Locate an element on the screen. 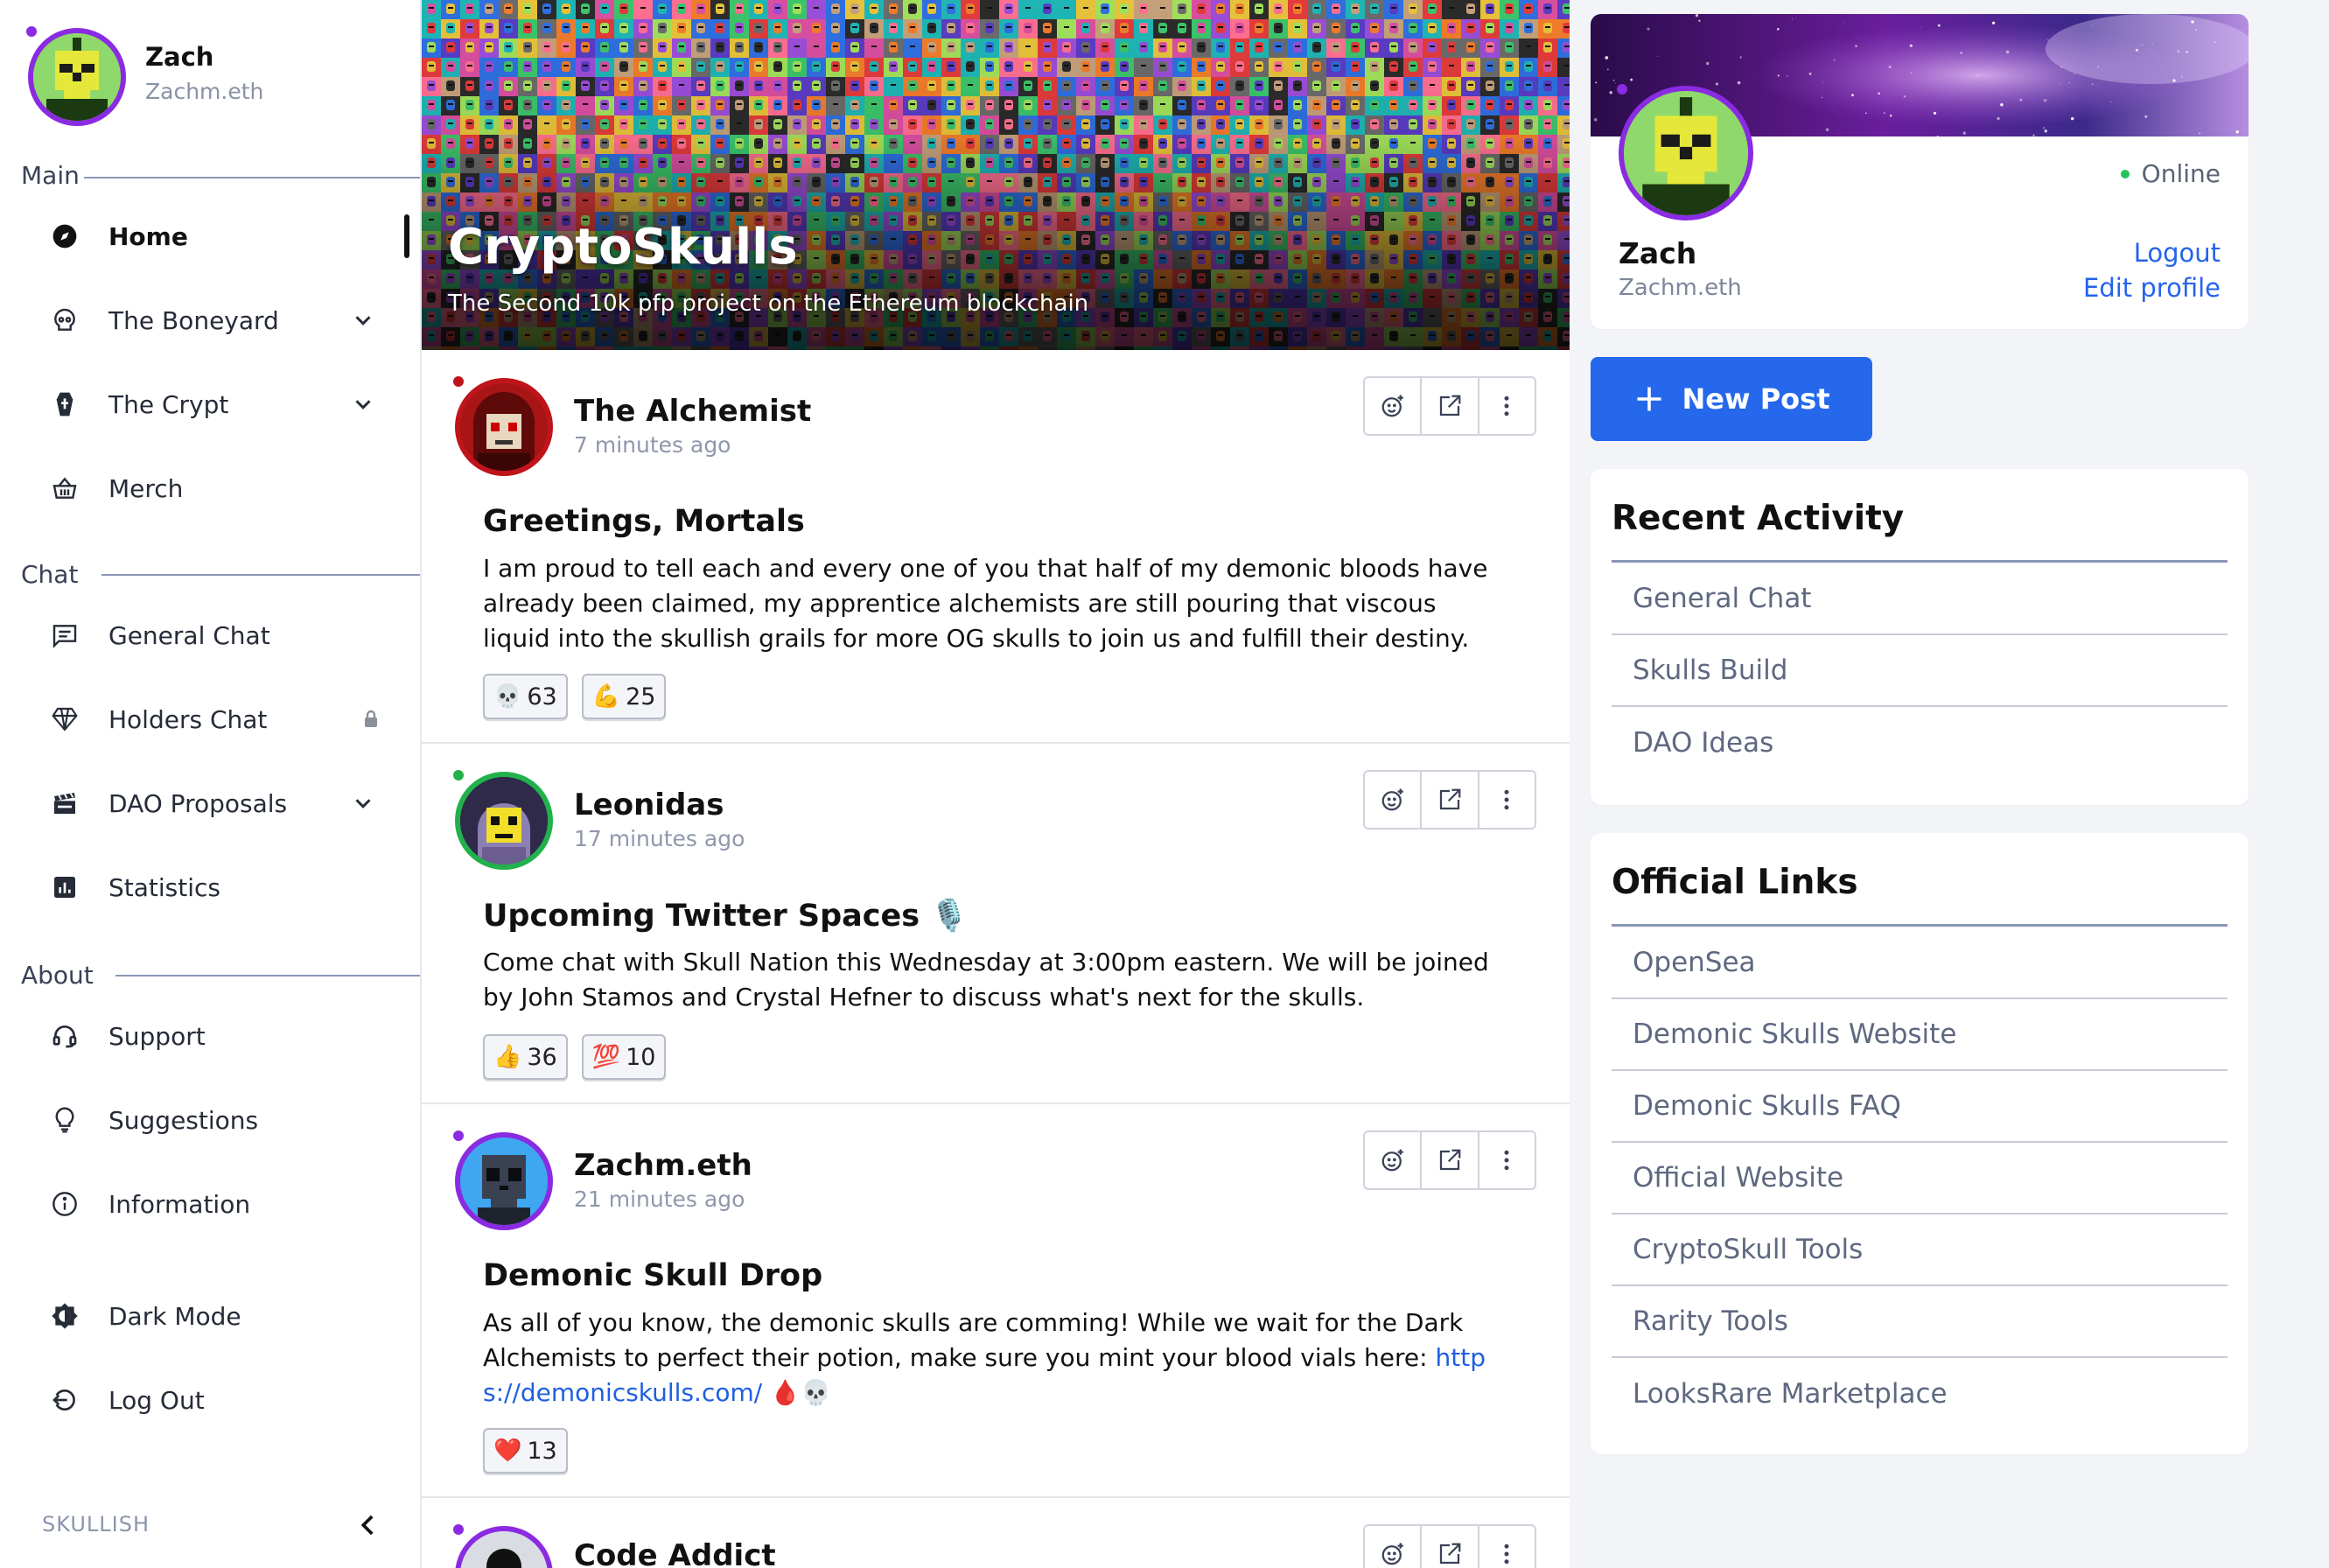 This screenshot has height=1568, width=2329. sidebar-item-dao-proposals: DAO Proposals is located at coordinates (211, 803).